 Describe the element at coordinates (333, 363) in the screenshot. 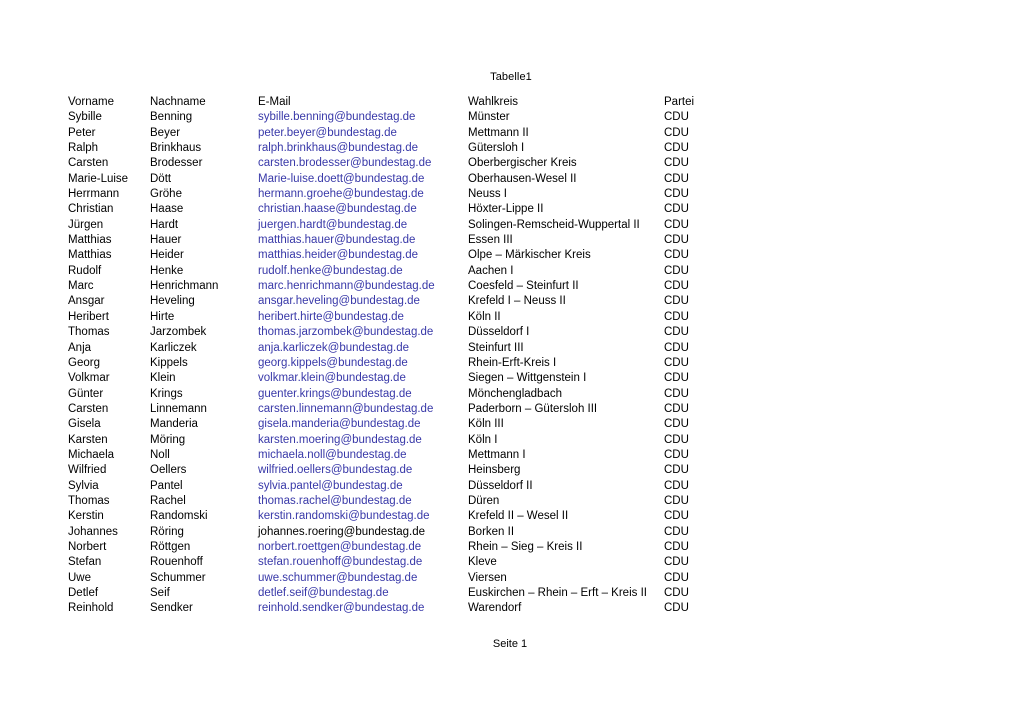

I see `email-link: georg.kippels@bundestag.de` at that location.